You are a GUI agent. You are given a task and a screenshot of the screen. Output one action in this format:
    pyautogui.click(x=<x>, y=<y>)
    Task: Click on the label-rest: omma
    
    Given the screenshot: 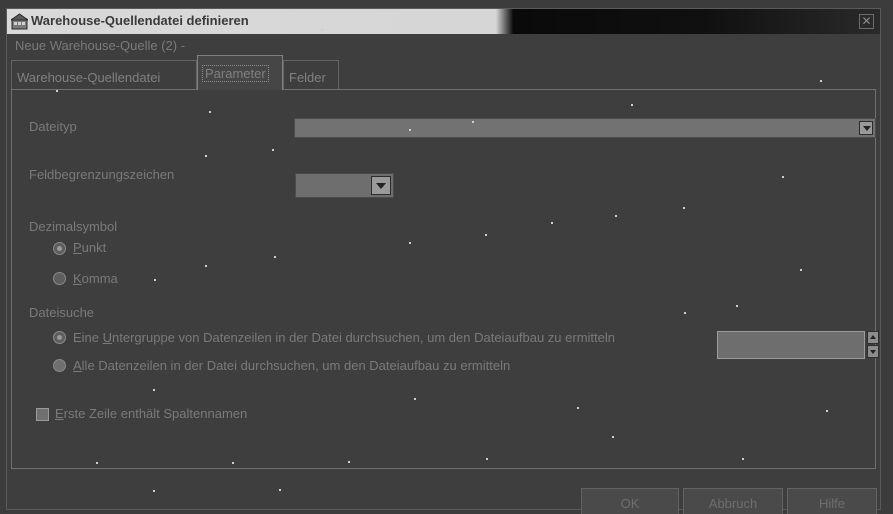 What is the action you would take?
    pyautogui.click(x=99, y=278)
    